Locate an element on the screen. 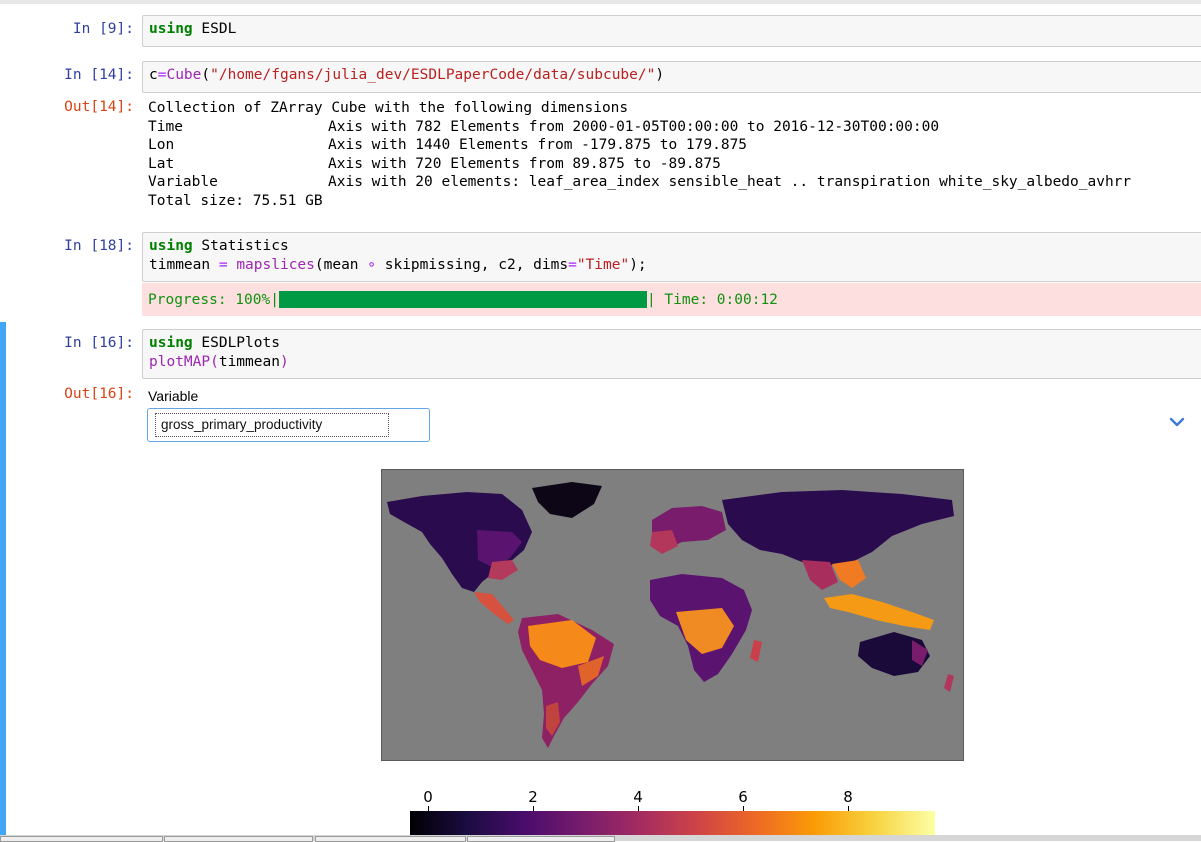 Image resolution: width=1201 pixels, height=842 pixels. chevron-down-icon is located at coordinates (1177, 422).